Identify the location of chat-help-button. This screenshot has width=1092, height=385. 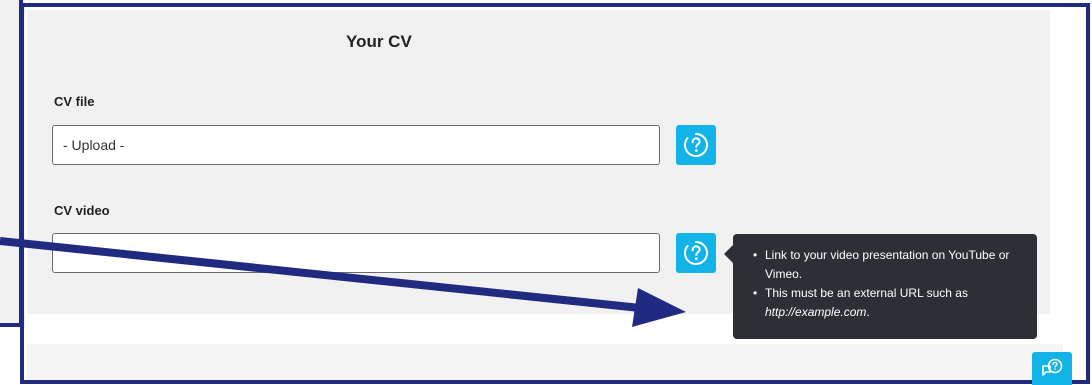
(1052, 368).